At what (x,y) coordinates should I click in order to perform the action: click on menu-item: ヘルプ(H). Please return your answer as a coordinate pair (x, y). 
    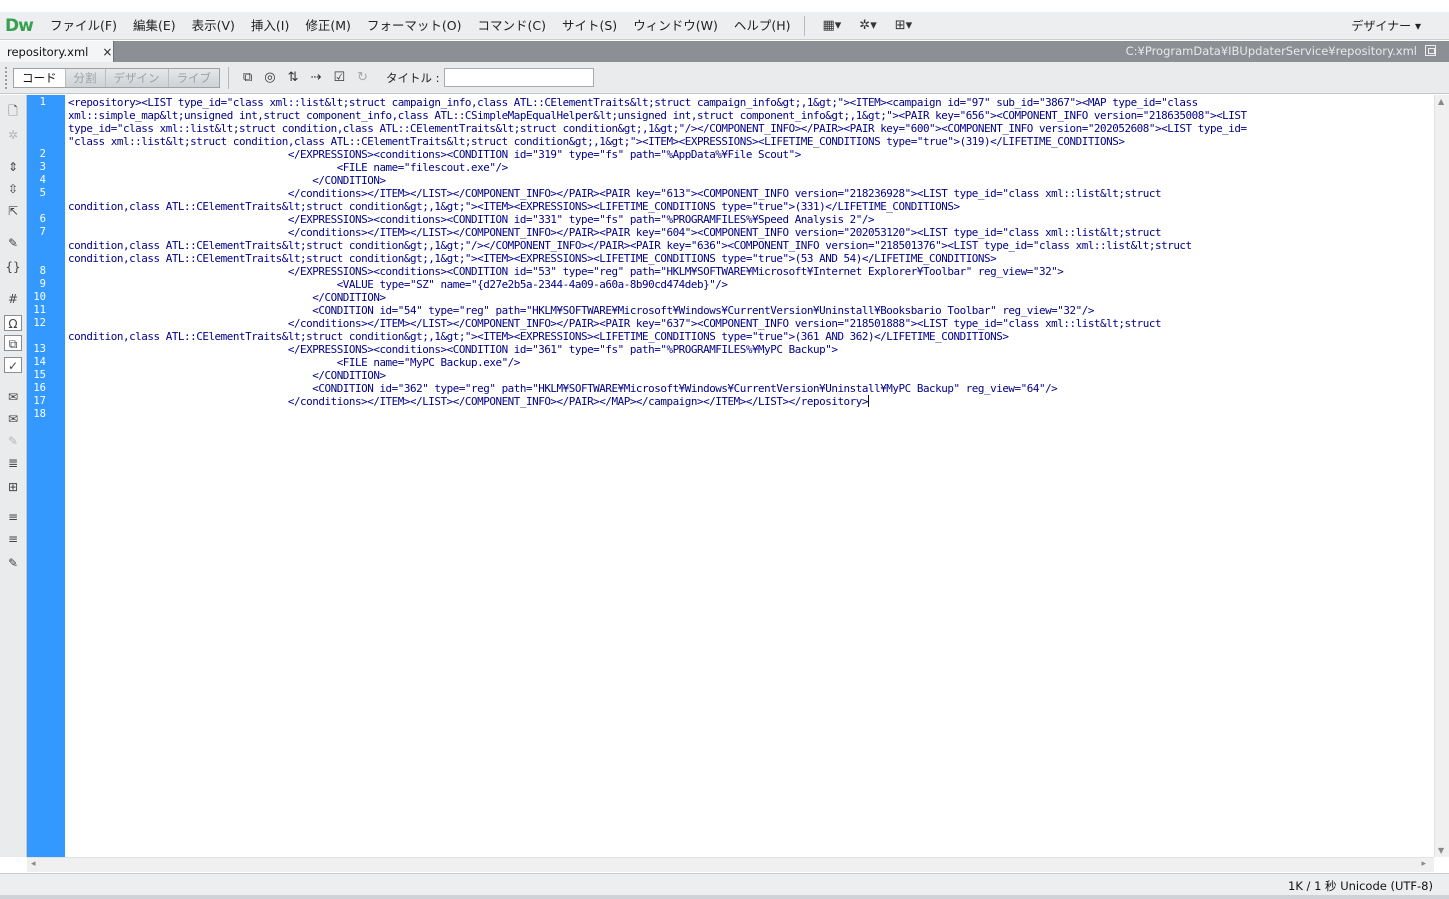
    Looking at the image, I should click on (762, 26).